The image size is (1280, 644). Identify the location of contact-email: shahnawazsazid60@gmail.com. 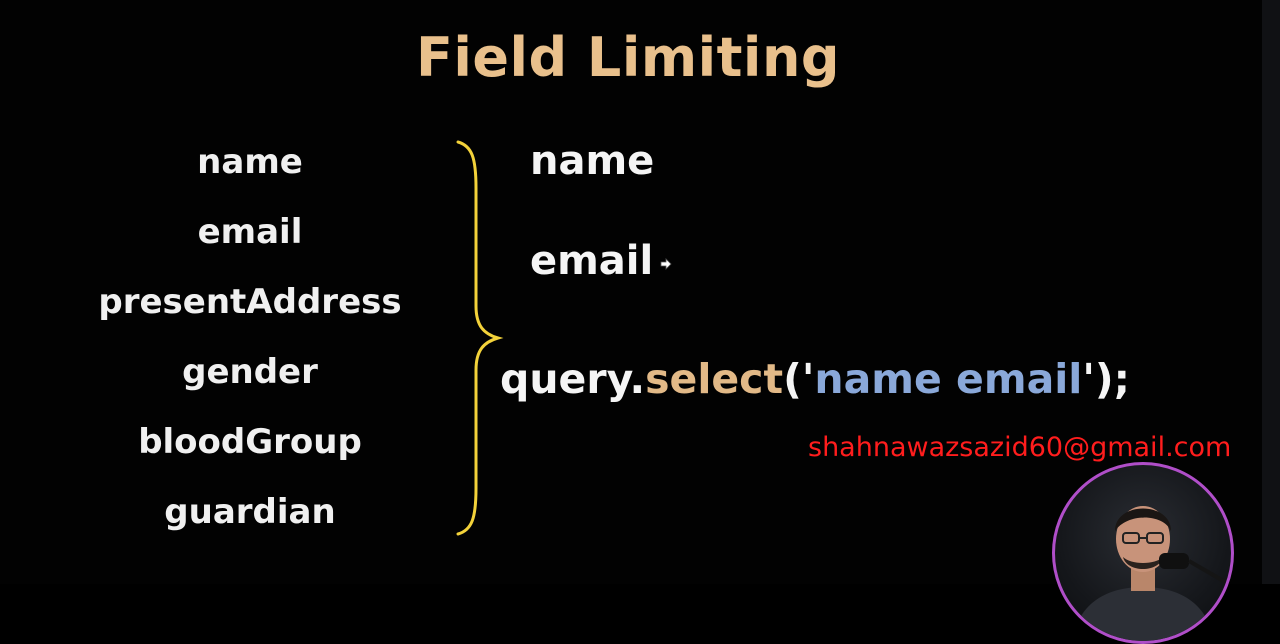
(1020, 447).